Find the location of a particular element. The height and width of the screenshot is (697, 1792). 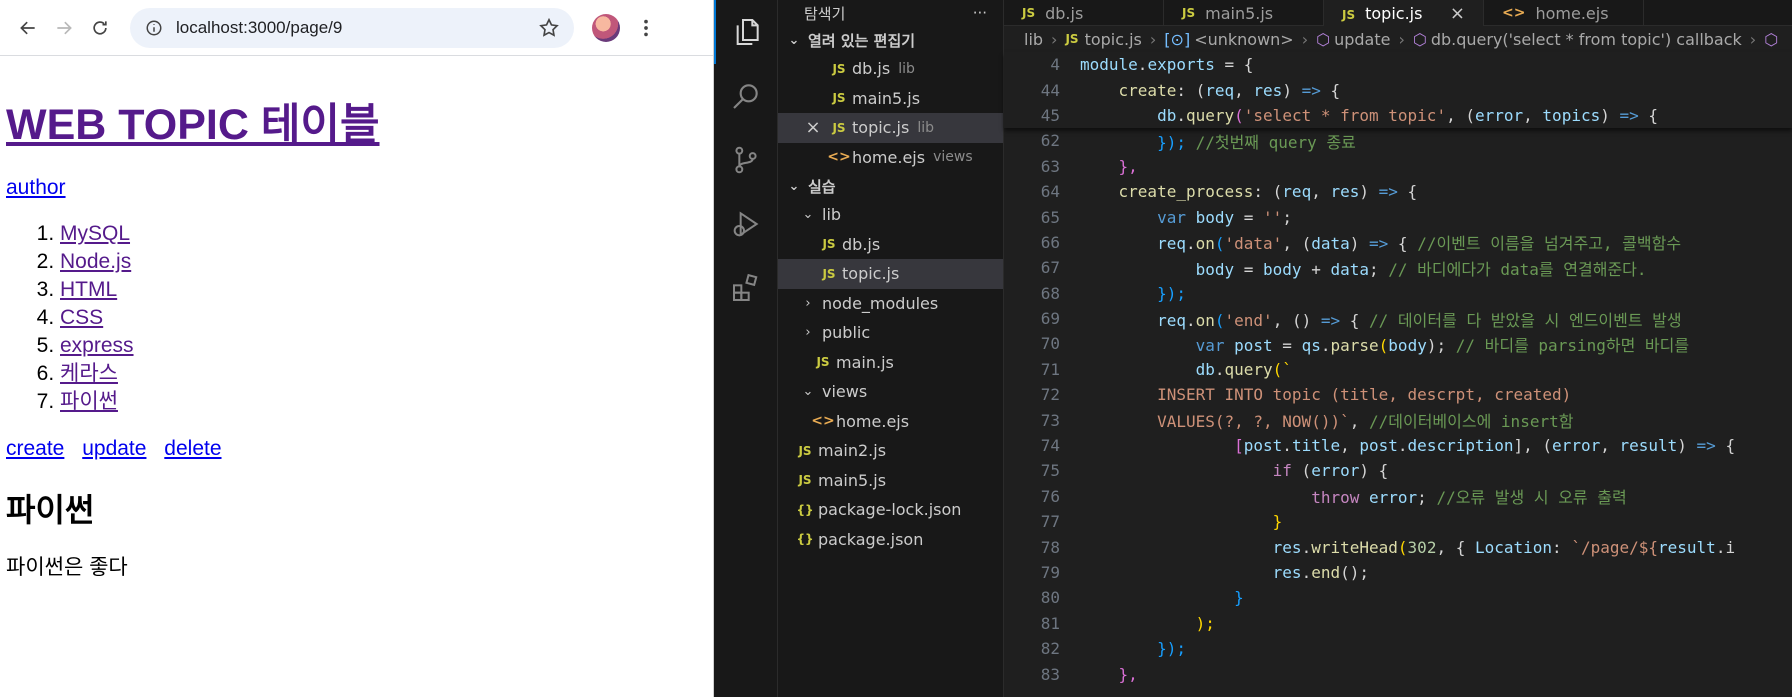

code-line: 68 }); is located at coordinates (1398, 293).